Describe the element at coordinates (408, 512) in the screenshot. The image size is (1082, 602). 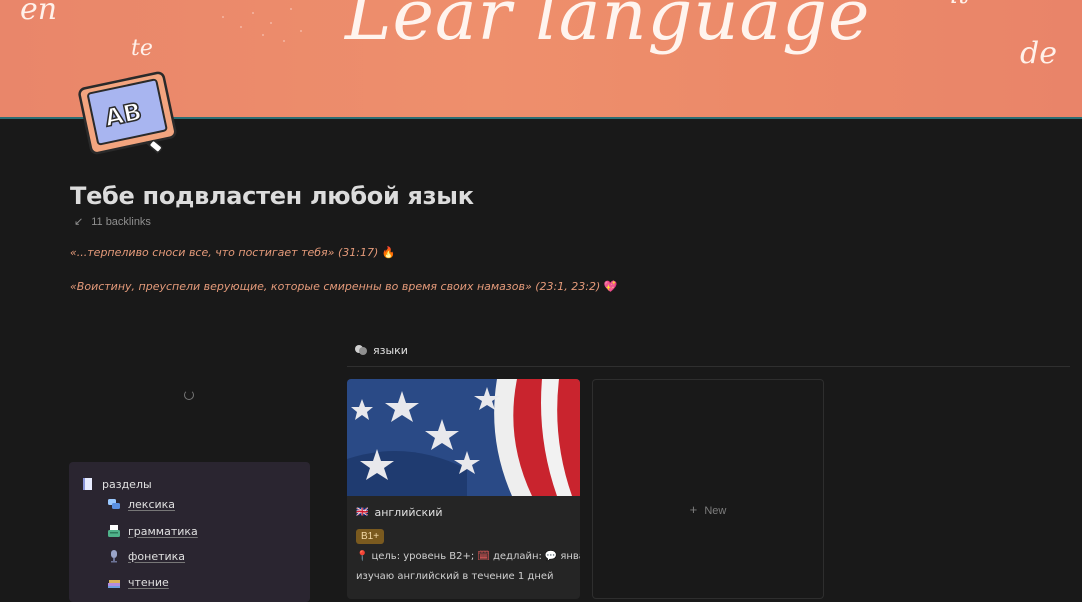
I see `card-title-label: английский` at that location.